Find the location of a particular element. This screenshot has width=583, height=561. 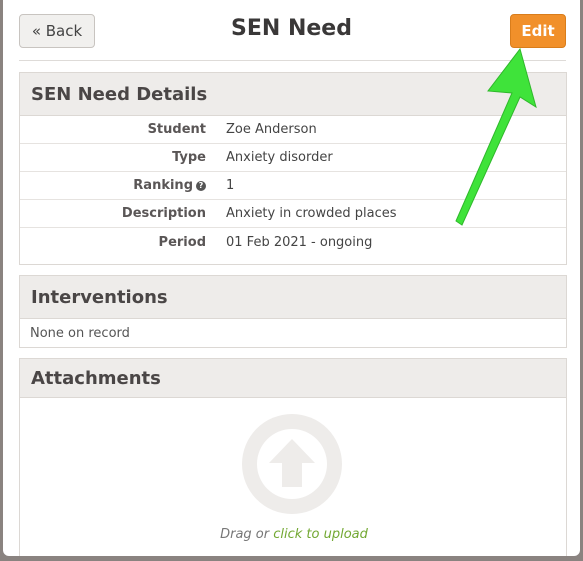

interventions-empty-text: None on record is located at coordinates (80, 333).